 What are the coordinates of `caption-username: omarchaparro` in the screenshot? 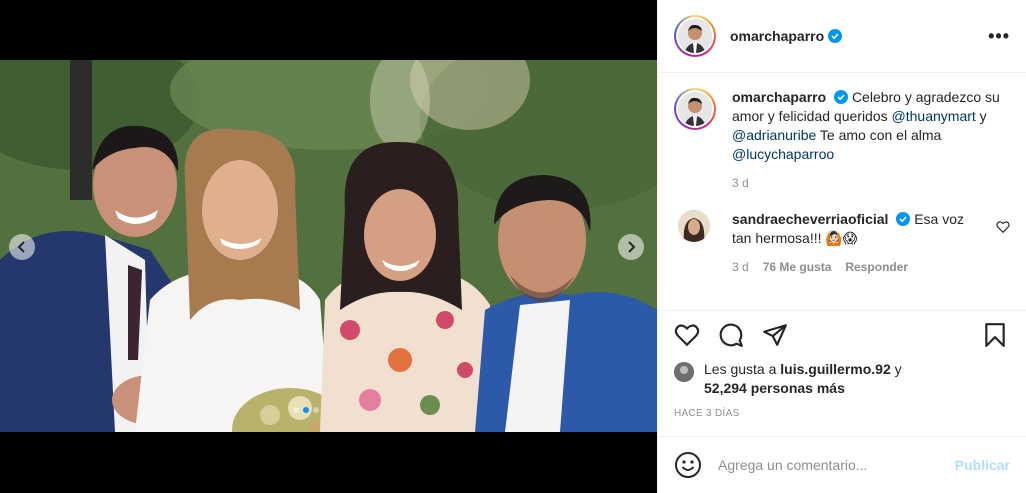 It's located at (779, 97).